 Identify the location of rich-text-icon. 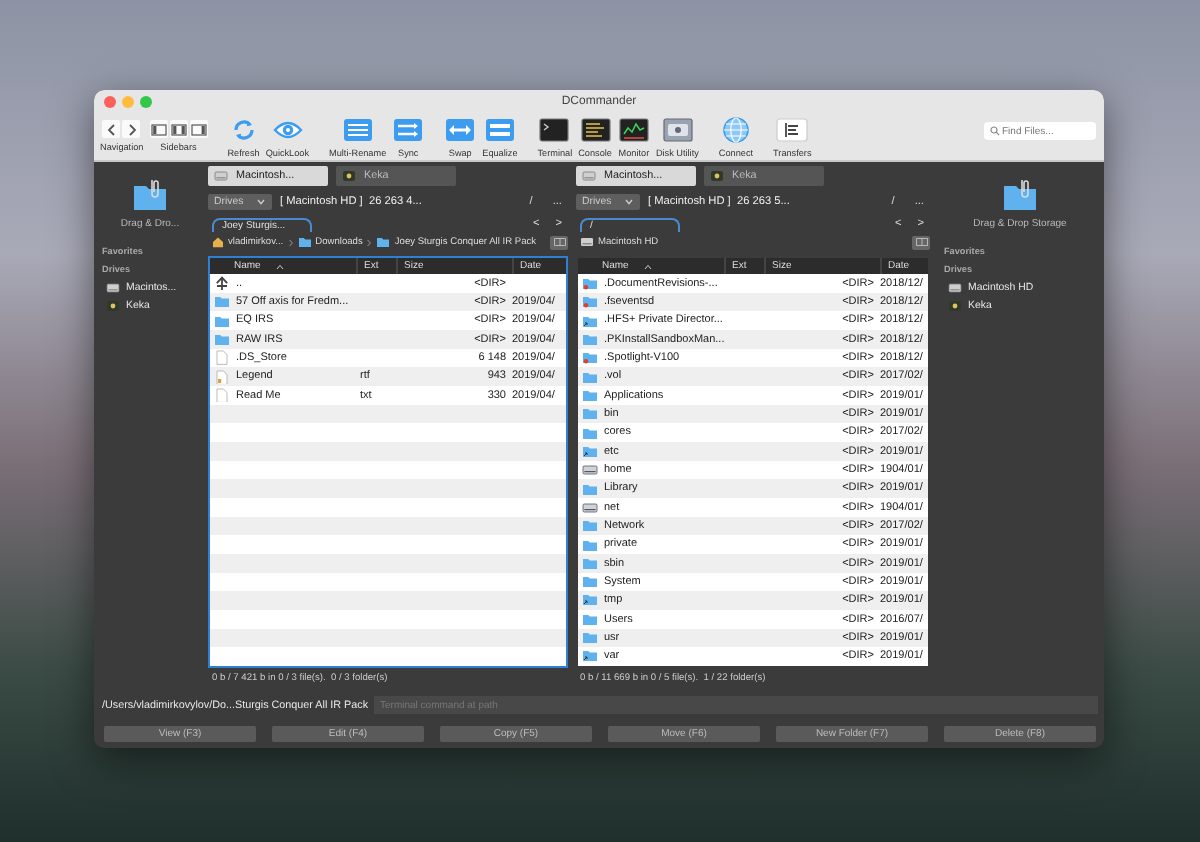
(222, 377).